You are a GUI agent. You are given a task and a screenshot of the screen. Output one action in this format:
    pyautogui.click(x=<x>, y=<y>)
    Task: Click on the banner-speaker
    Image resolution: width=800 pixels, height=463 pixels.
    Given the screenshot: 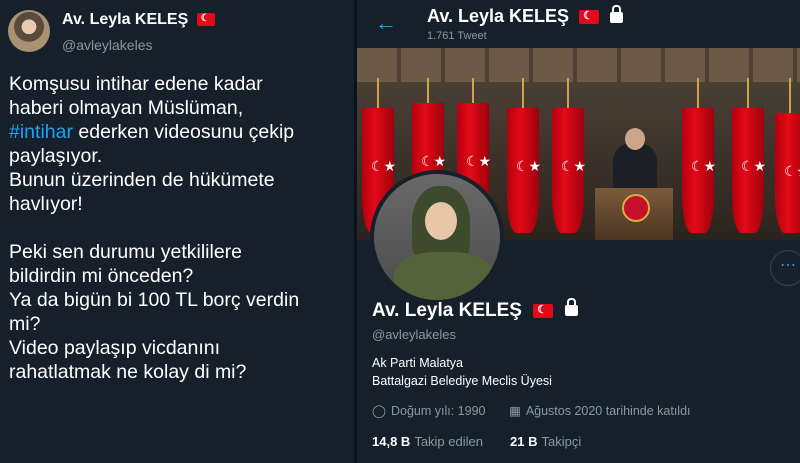 What is the action you would take?
    pyautogui.click(x=635, y=168)
    